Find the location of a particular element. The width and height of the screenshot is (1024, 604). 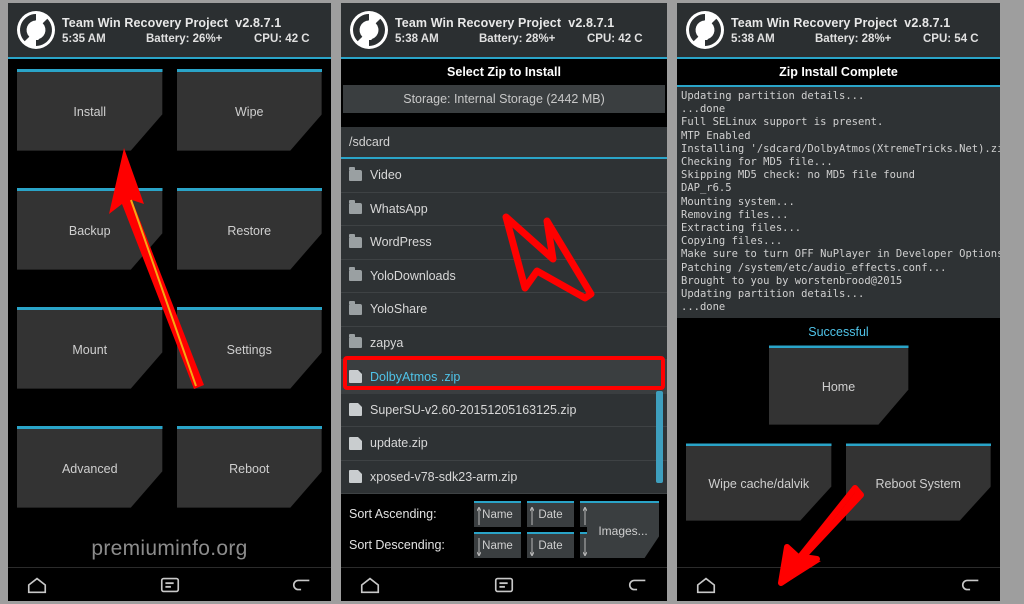

file-name: WhatsApp is located at coordinates (399, 208).